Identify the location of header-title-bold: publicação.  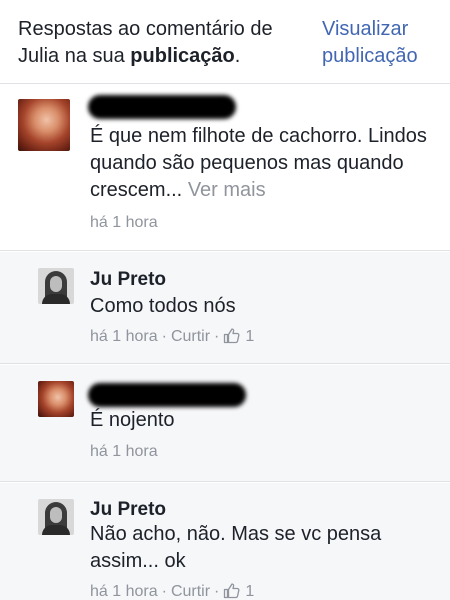
(182, 56).